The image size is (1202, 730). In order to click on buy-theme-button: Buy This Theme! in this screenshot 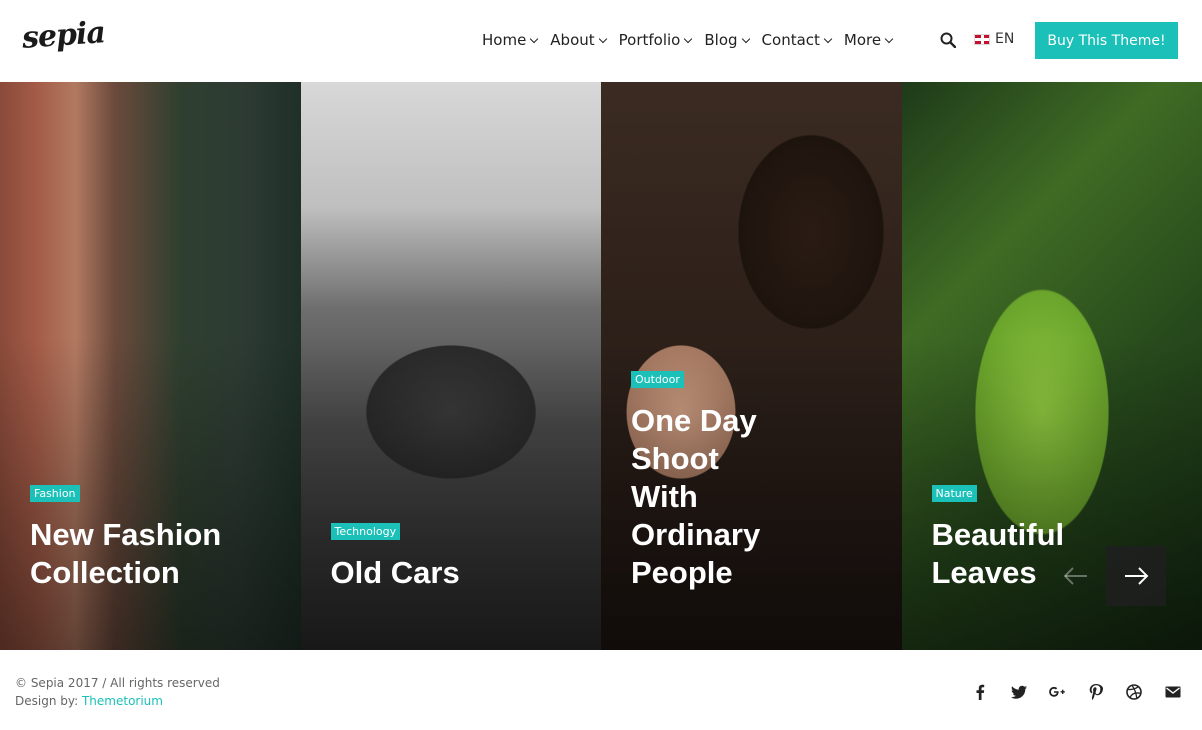, I will do `click(1106, 40)`.